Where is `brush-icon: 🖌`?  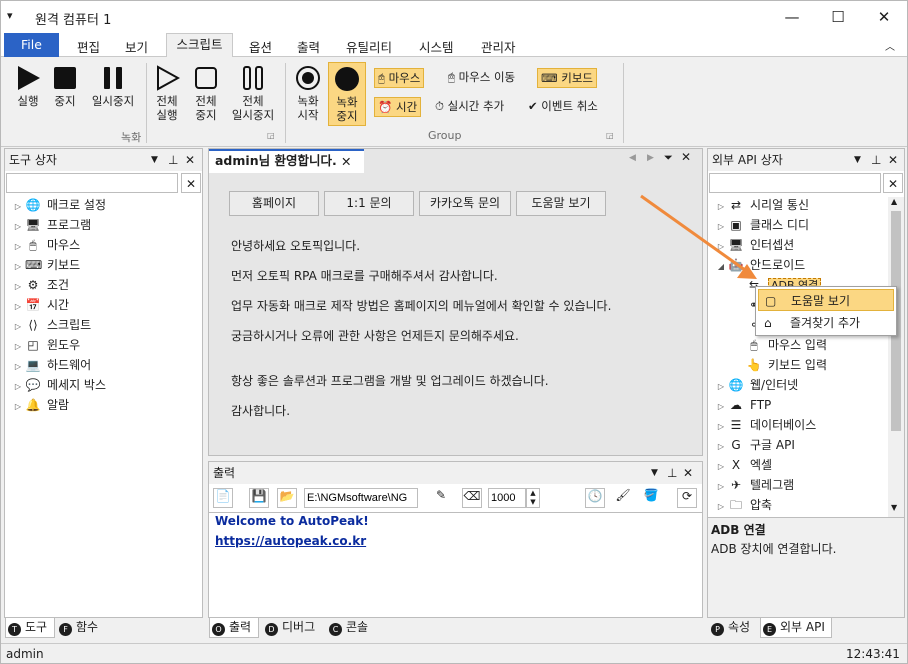
brush-icon: 🖌 is located at coordinates (623, 498).